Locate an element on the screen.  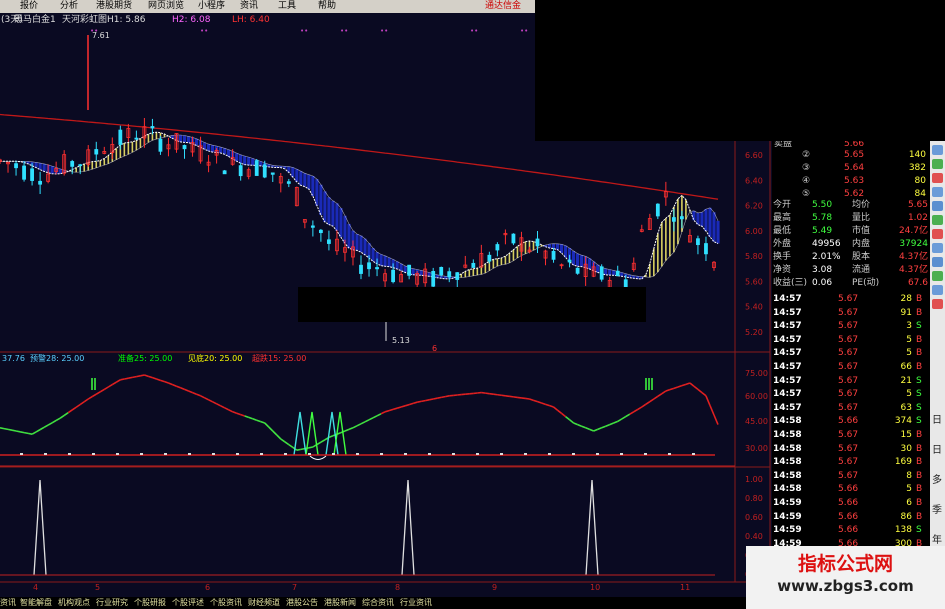
tick-volume: 138 is located at coordinates (903, 530).